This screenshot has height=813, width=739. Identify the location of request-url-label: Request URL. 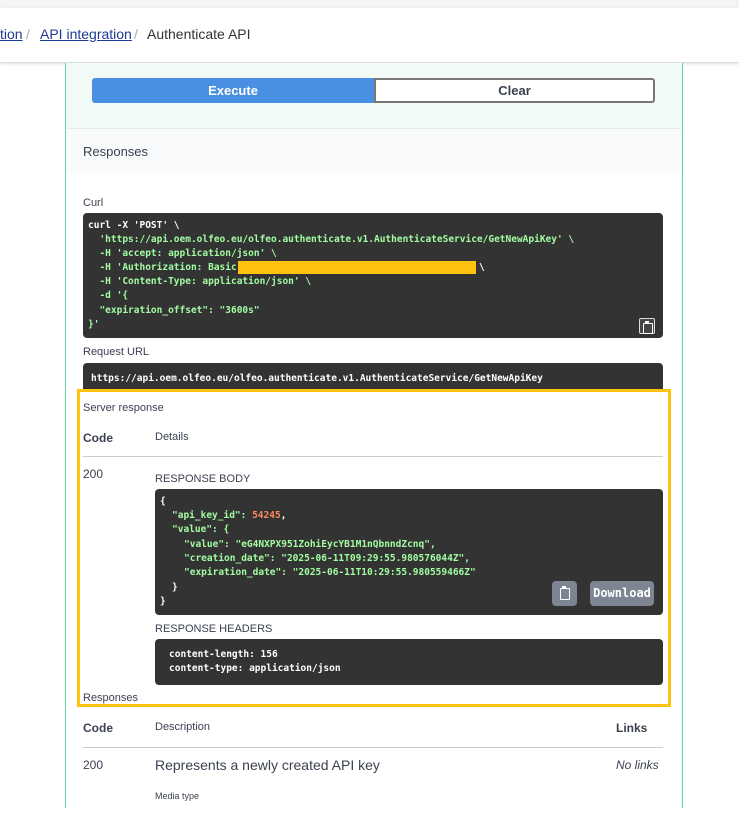
(116, 352).